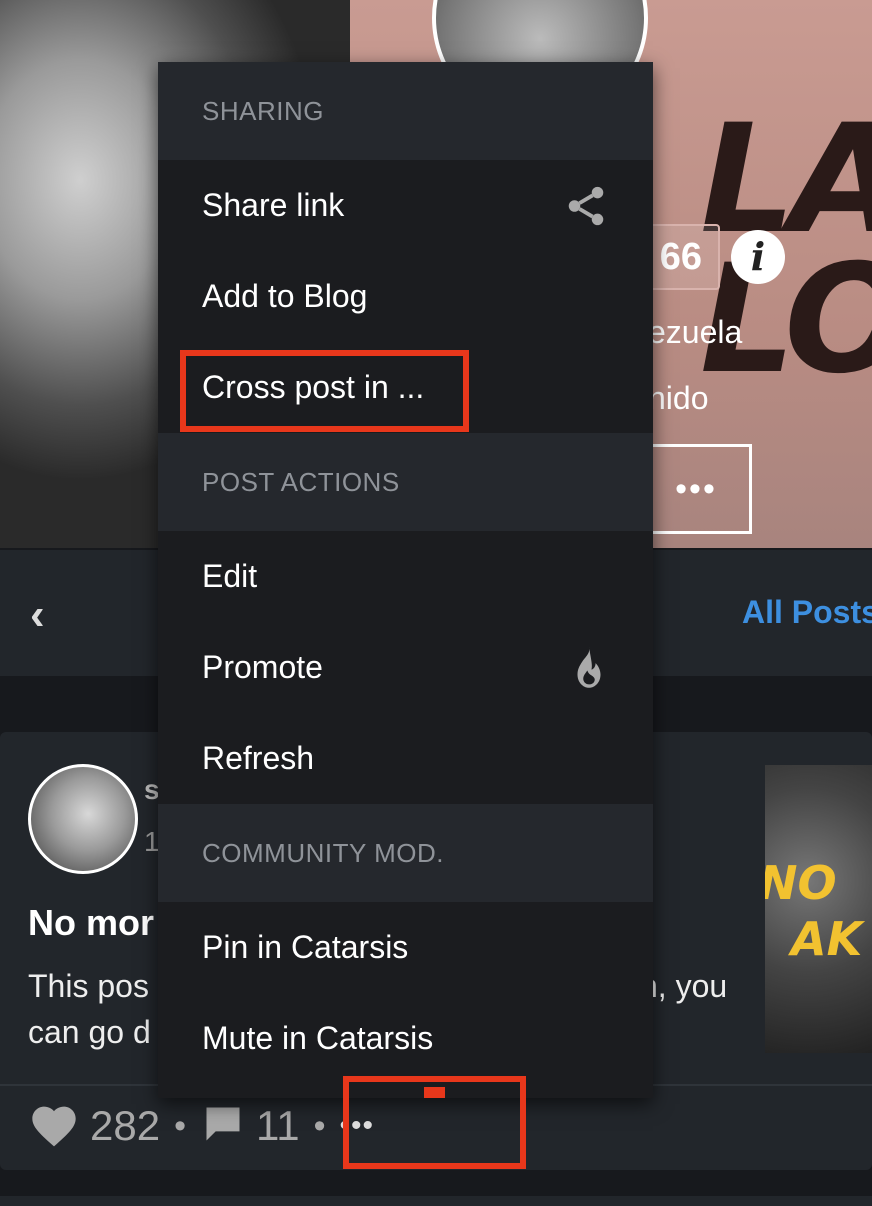 Image resolution: width=872 pixels, height=1206 pixels. What do you see at coordinates (436, 1201) in the screenshot?
I see `next-card-edge` at bounding box center [436, 1201].